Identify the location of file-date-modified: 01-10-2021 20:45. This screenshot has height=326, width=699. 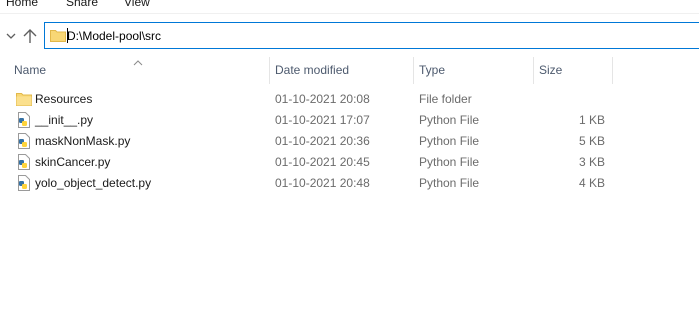
(322, 162).